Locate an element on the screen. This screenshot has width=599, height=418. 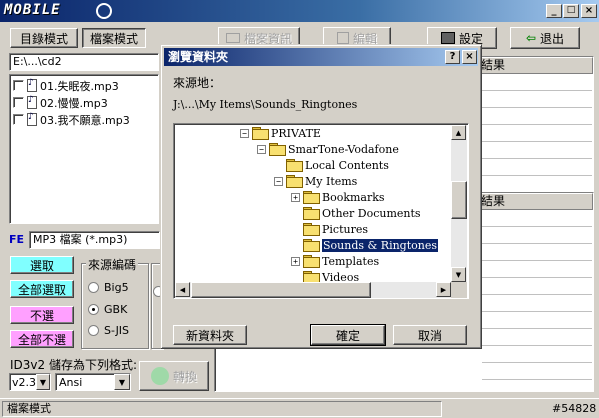
cancel-button: 取消 is located at coordinates (430, 335).